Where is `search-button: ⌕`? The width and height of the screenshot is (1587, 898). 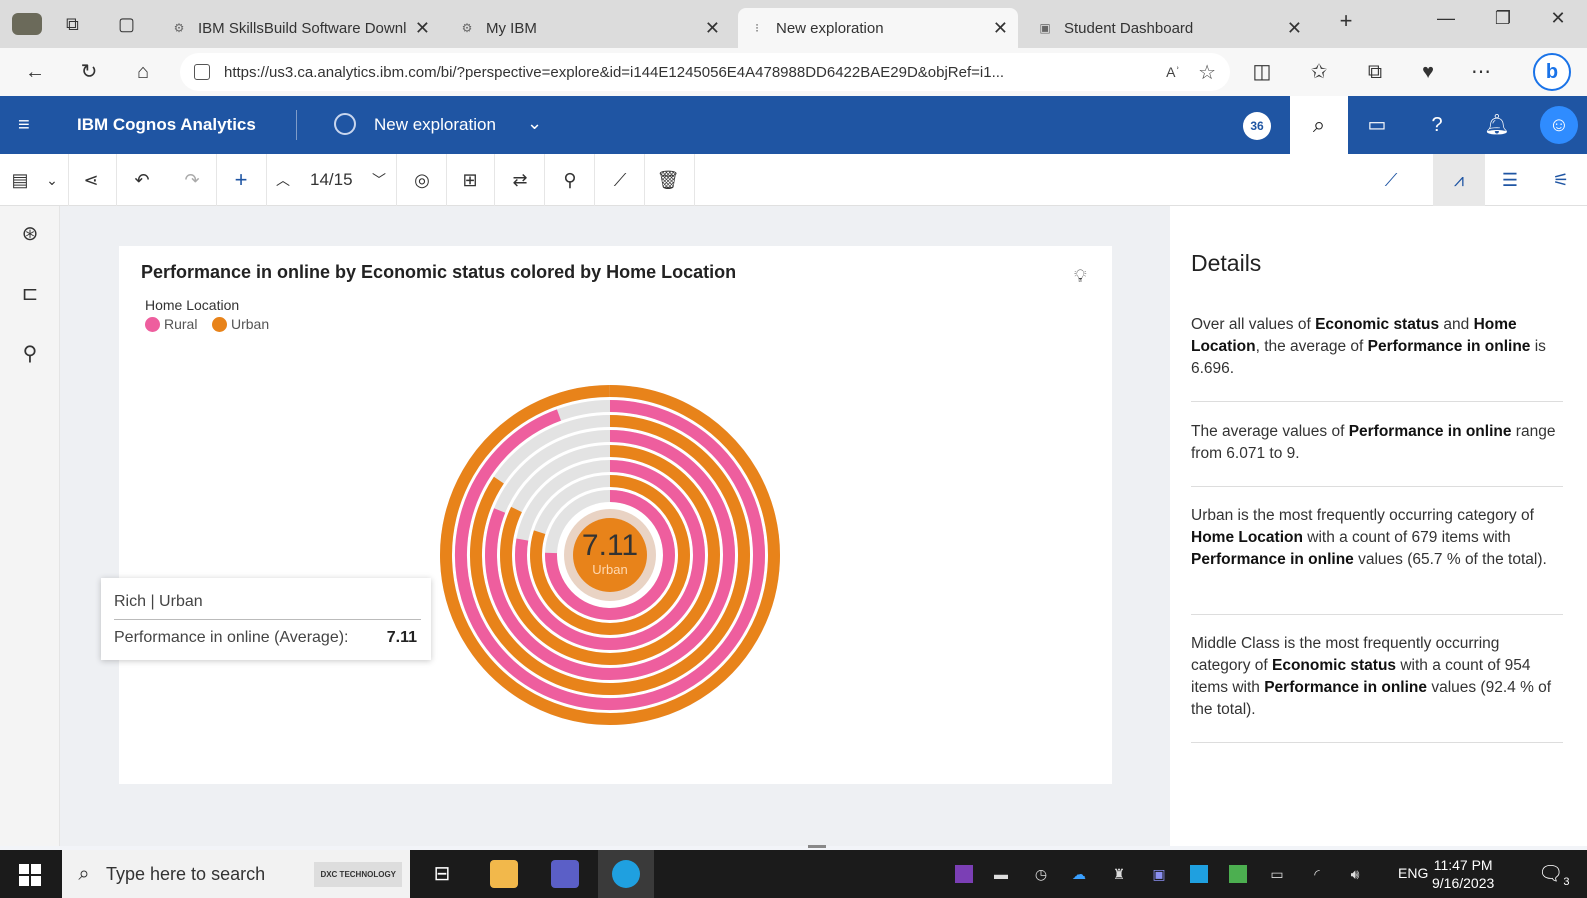 search-button: ⌕ is located at coordinates (1319, 125).